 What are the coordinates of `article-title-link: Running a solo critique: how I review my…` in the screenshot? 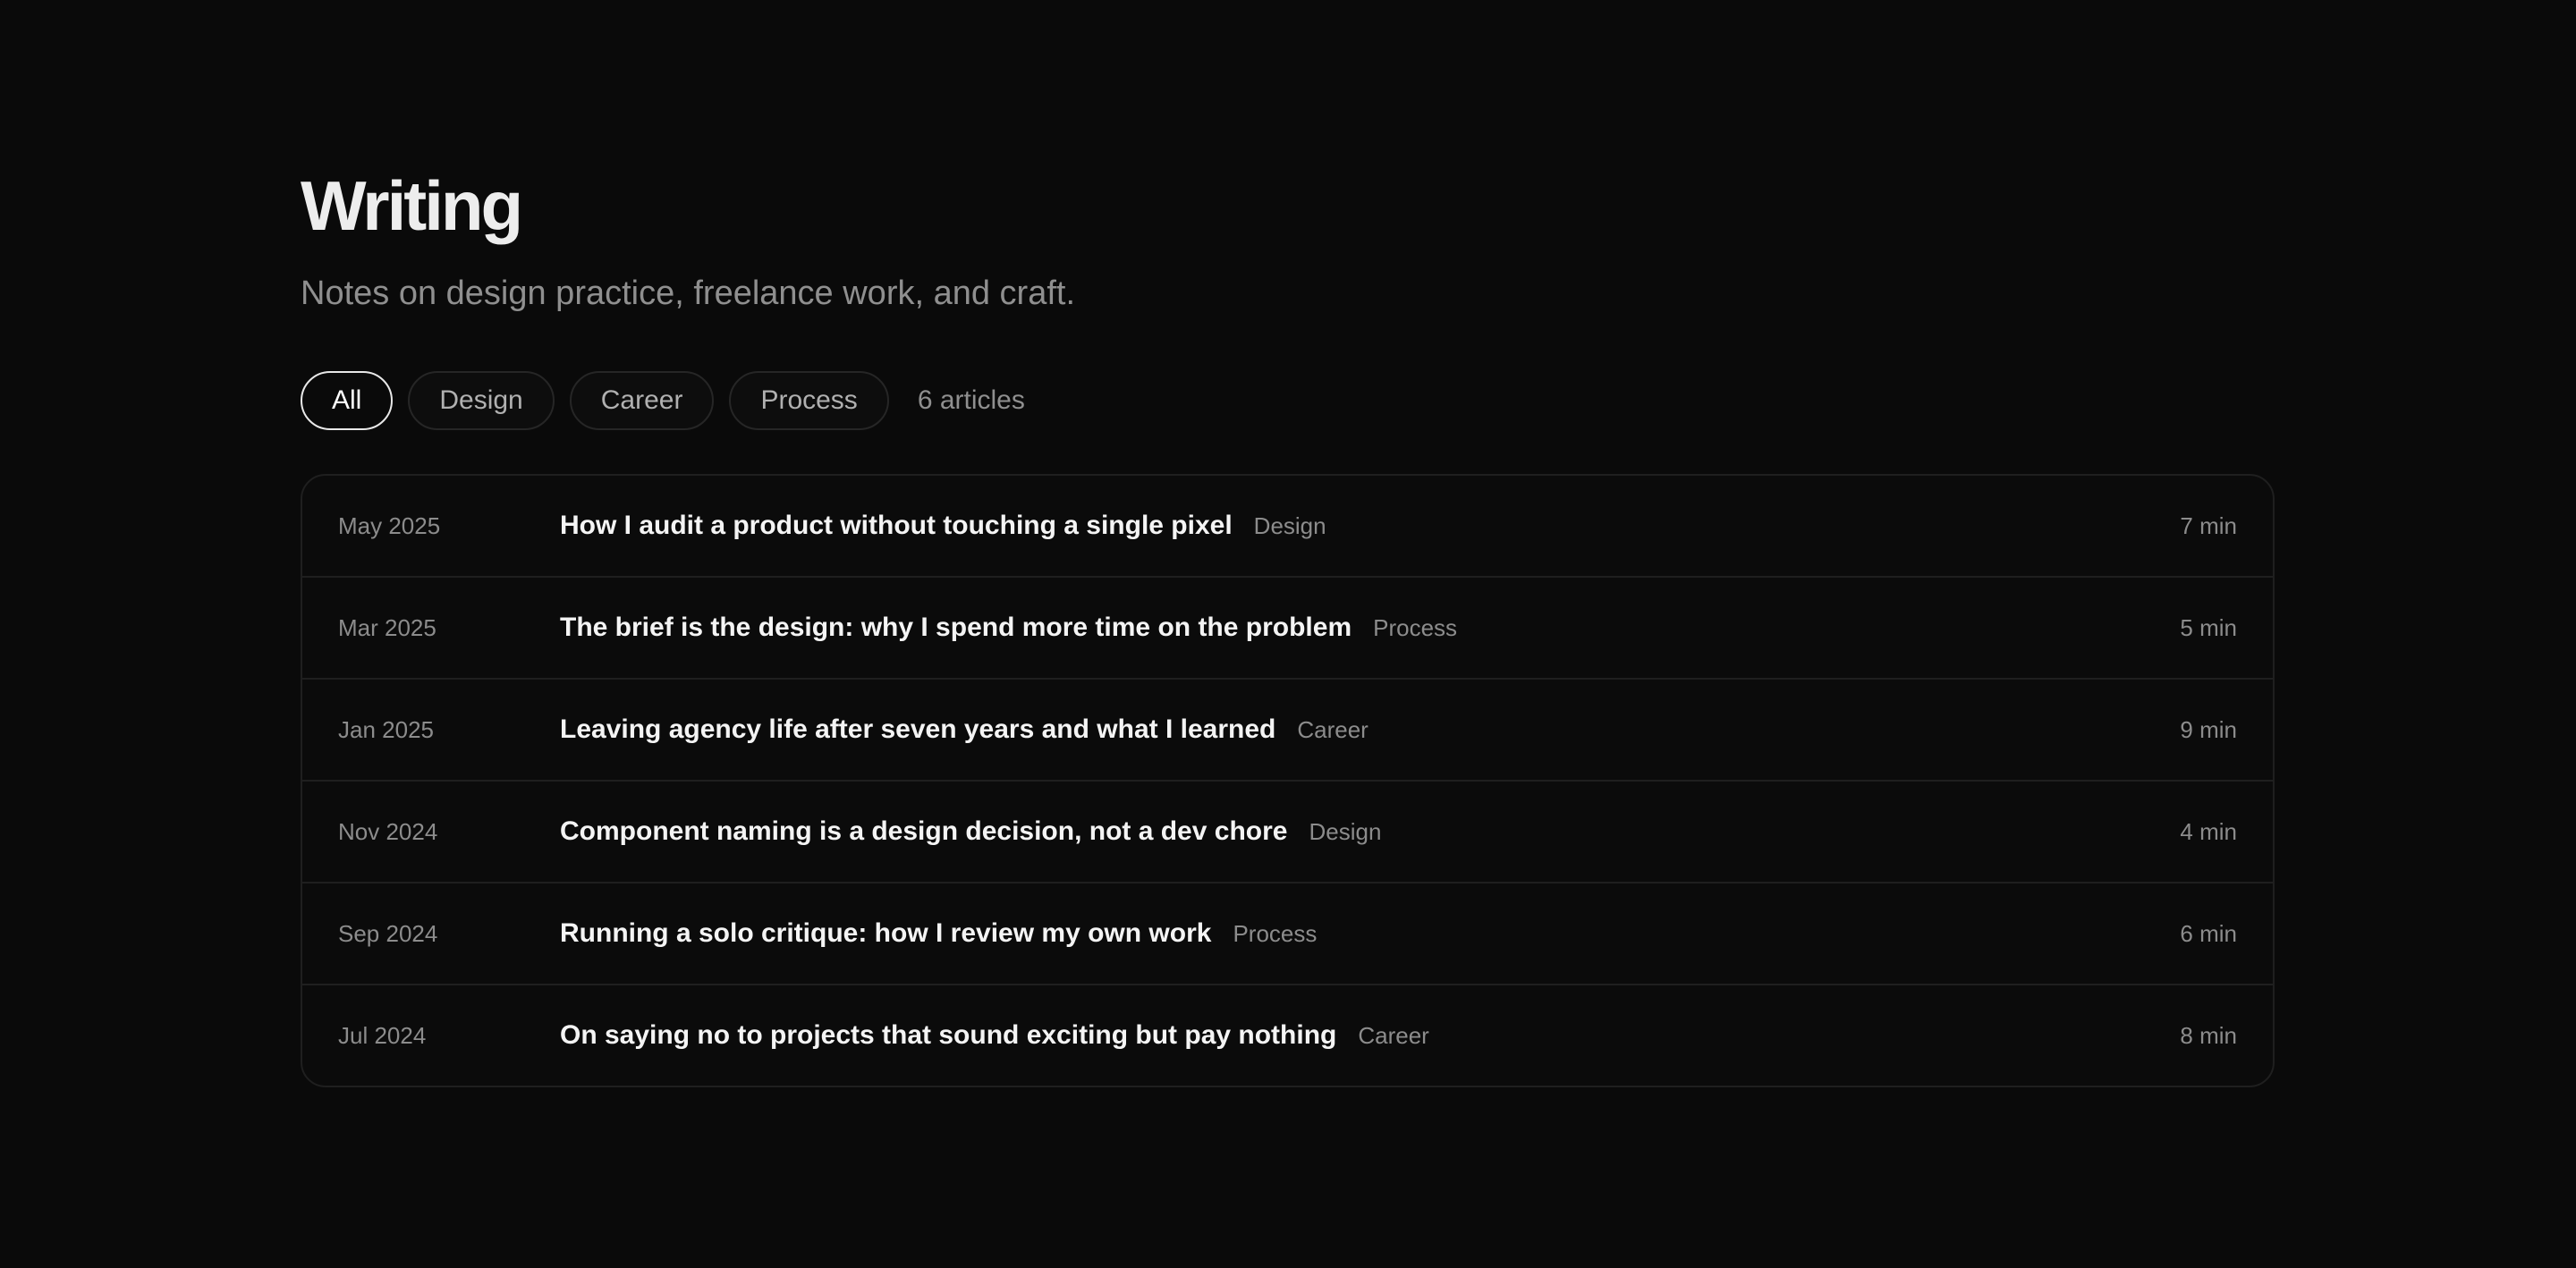 It's located at (885, 933).